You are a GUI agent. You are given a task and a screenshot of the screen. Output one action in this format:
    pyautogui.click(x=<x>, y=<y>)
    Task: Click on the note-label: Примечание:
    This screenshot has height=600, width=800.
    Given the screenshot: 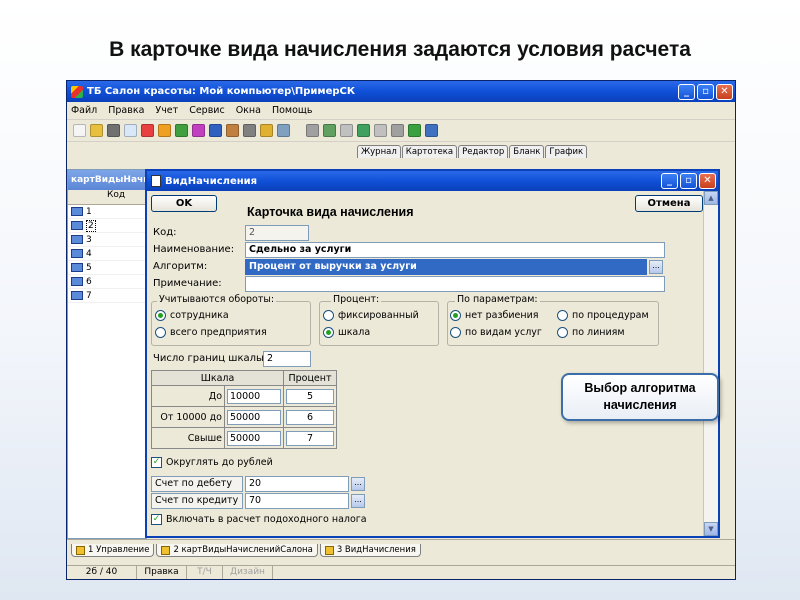 What is the action you would take?
    pyautogui.click(x=187, y=283)
    